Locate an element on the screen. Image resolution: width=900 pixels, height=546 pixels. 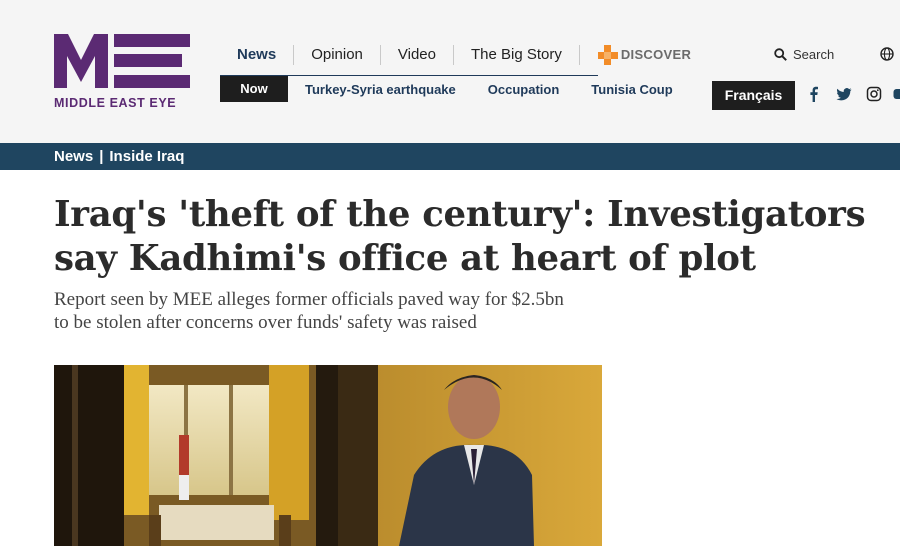
topic-link-tunisia-coup: Tunisia Coup is located at coordinates (631, 89).